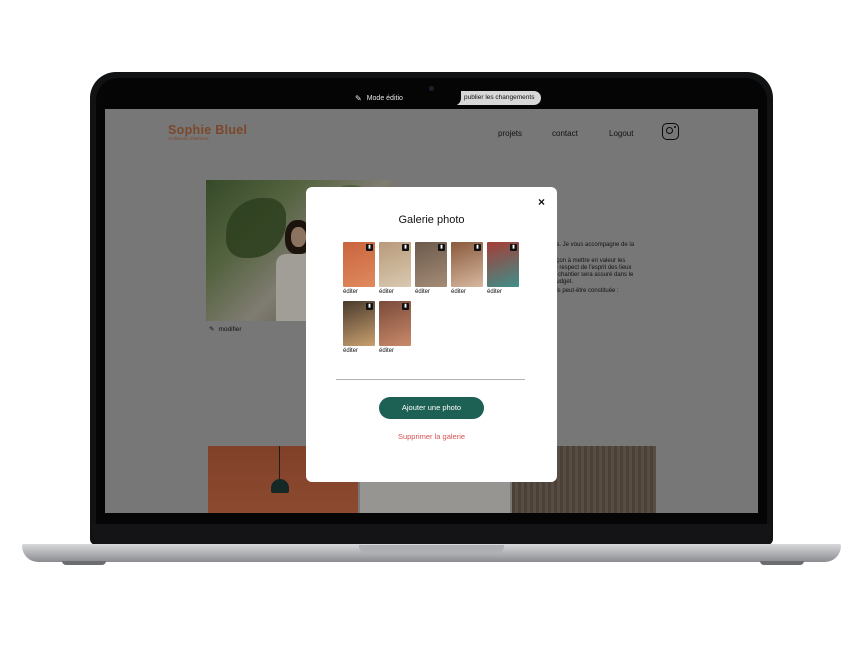  What do you see at coordinates (358, 98) in the screenshot?
I see `pen-square-icon: ✎` at bounding box center [358, 98].